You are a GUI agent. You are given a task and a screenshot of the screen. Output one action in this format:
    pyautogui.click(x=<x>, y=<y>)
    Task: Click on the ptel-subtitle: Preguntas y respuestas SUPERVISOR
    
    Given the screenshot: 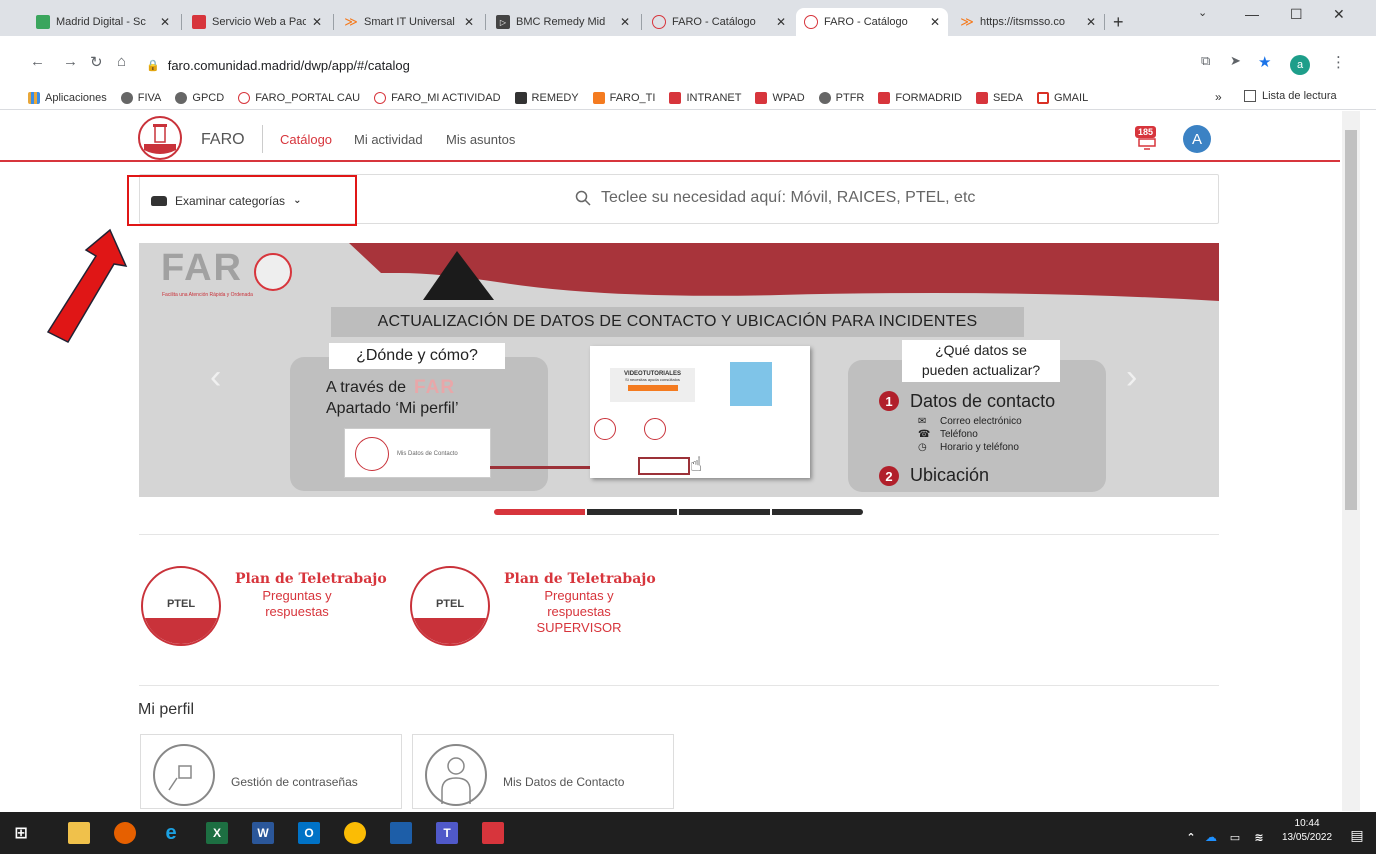 What is the action you would take?
    pyautogui.click(x=579, y=612)
    